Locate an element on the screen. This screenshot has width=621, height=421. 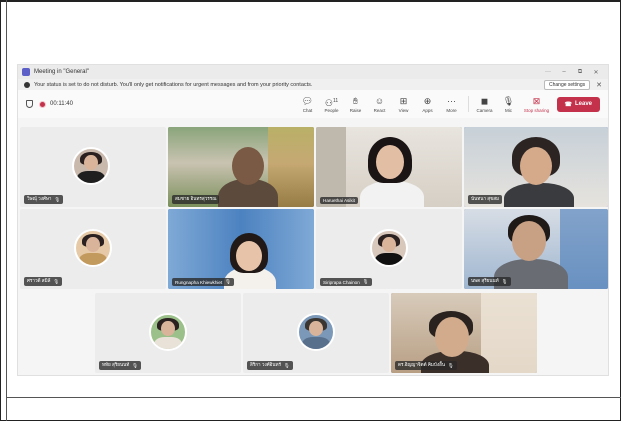
camera-button: ◼ Camera is located at coordinates (485, 104).